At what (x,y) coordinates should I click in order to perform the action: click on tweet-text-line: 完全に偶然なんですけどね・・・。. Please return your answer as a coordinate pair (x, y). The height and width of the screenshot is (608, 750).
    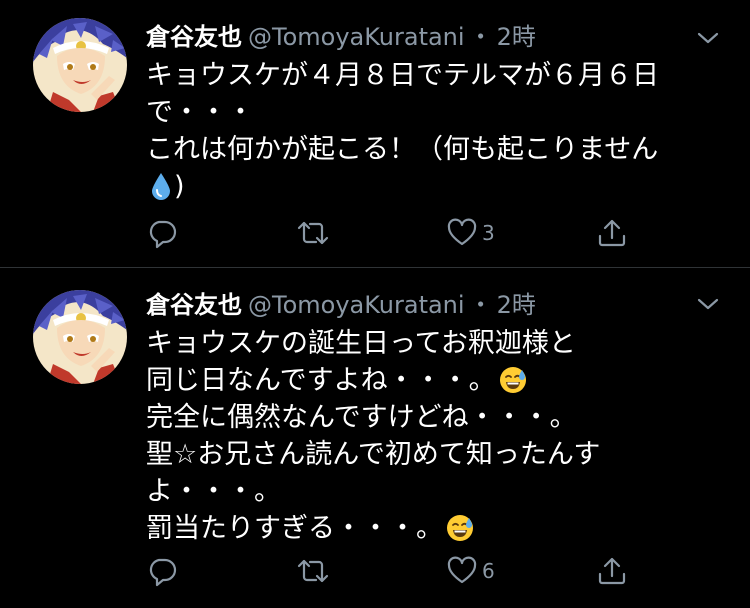
    Looking at the image, I should click on (361, 417).